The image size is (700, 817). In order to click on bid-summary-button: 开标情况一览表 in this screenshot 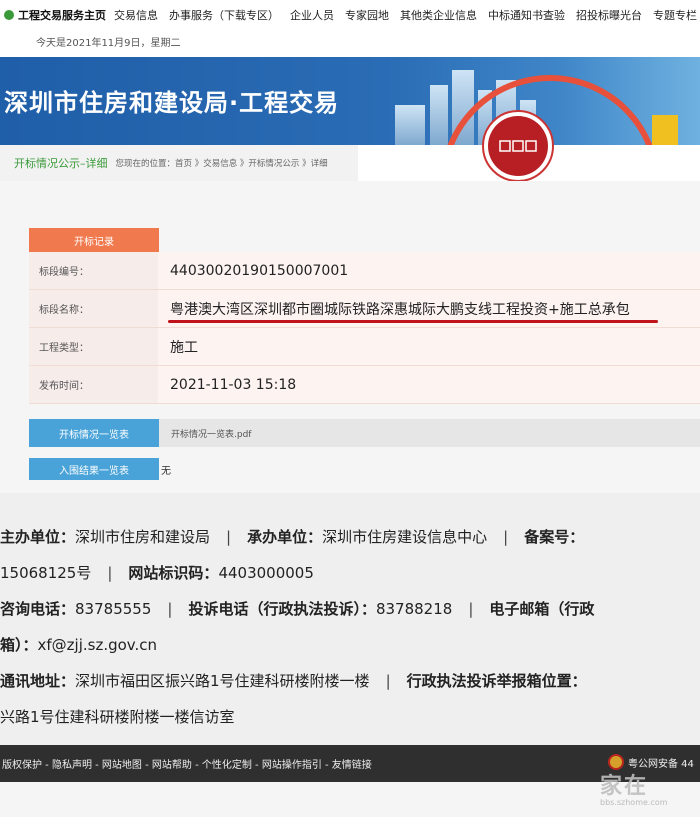, I will do `click(94, 433)`.